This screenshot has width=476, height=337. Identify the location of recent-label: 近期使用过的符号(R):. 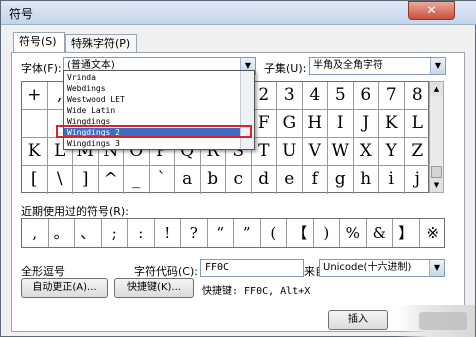
(75, 211).